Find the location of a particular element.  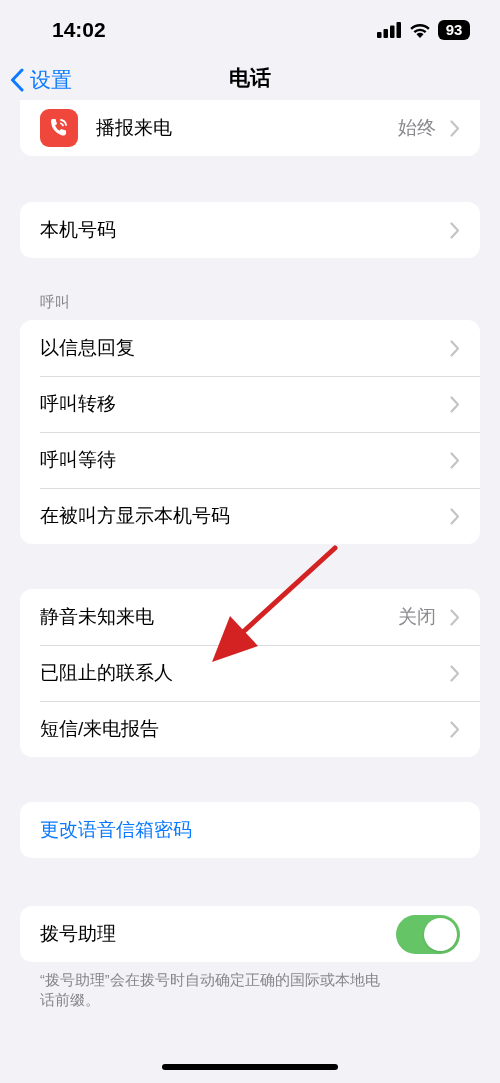

settings-row: 在被叫方显示本机号码 is located at coordinates (250, 516).